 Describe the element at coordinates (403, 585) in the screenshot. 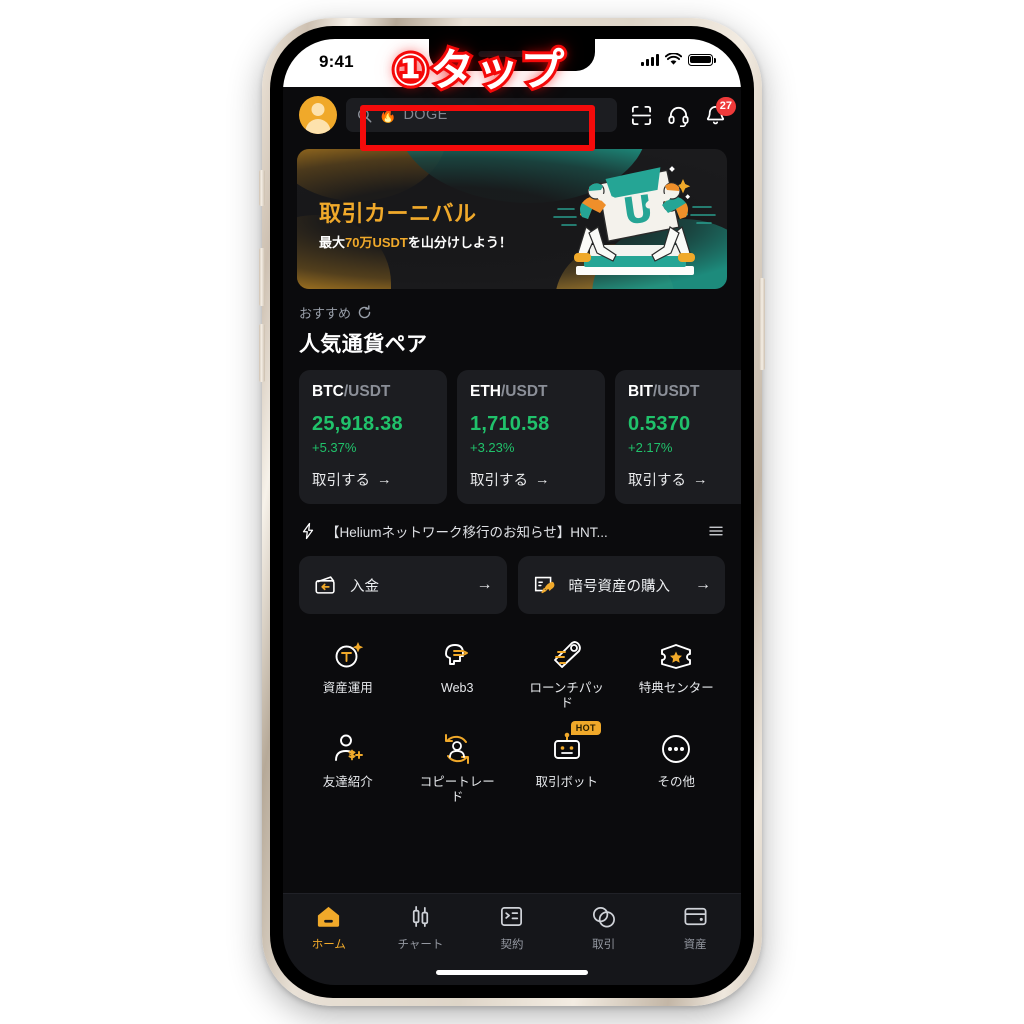

I see `deposit-button: 入金 →` at that location.